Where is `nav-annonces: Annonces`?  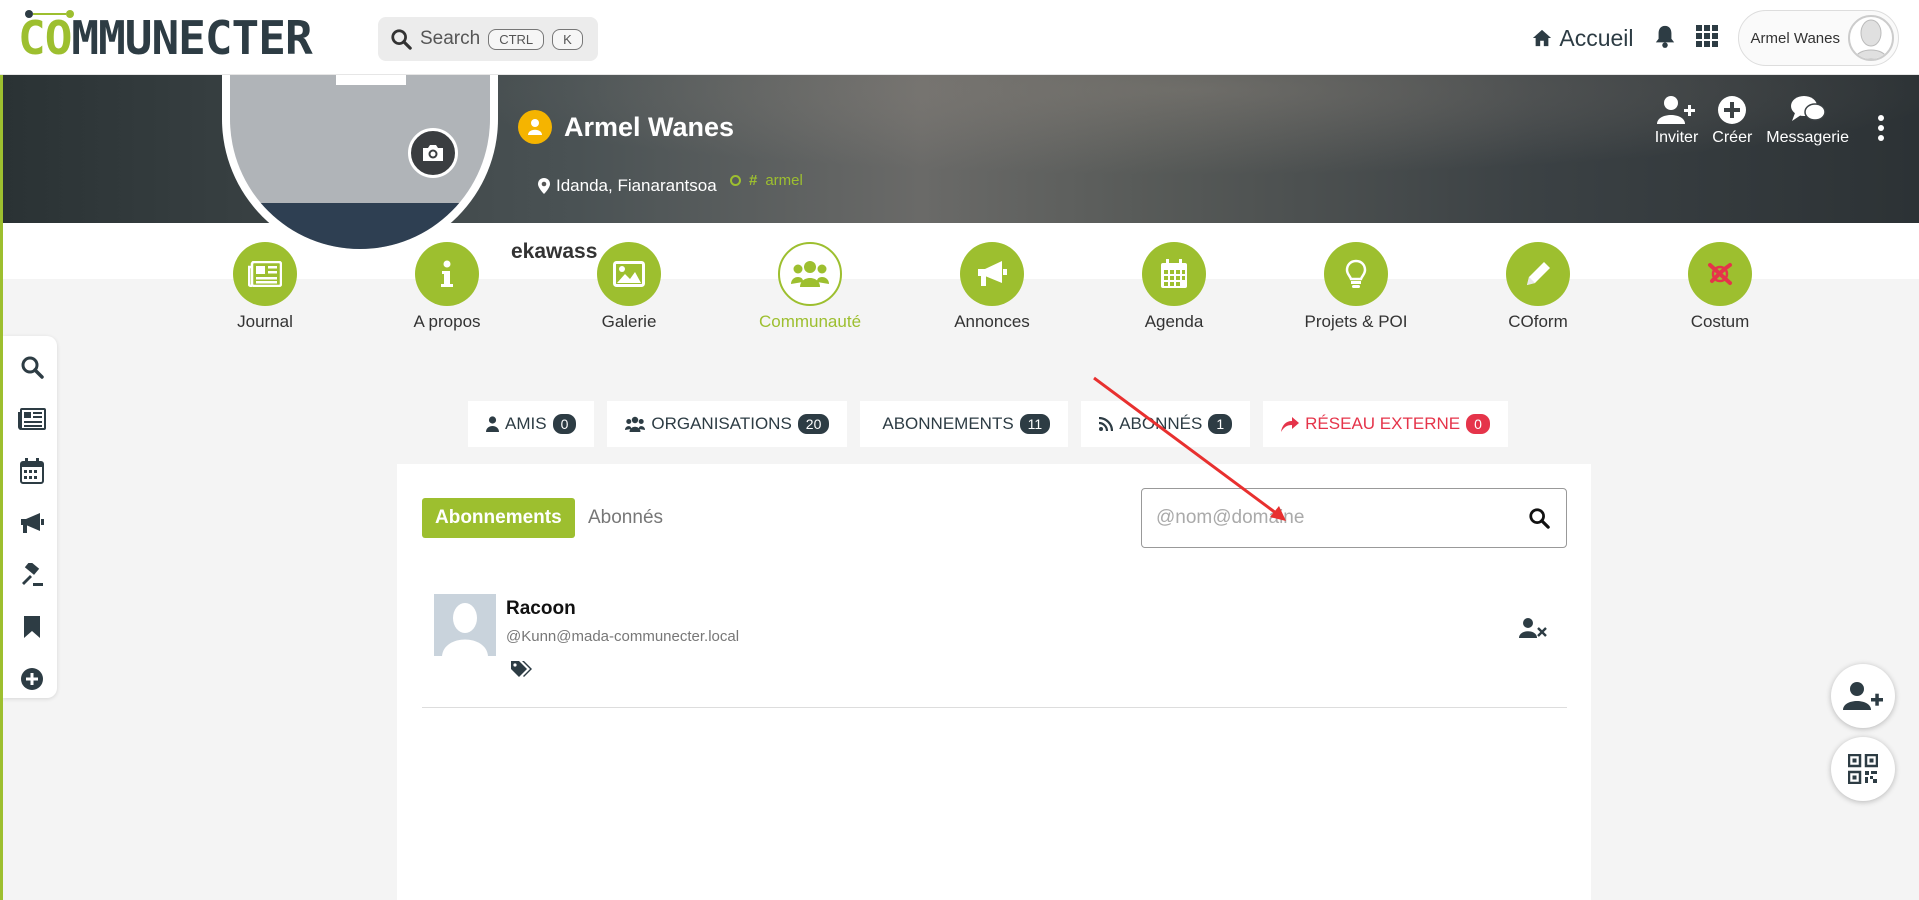 nav-annonces: Annonces is located at coordinates (992, 287).